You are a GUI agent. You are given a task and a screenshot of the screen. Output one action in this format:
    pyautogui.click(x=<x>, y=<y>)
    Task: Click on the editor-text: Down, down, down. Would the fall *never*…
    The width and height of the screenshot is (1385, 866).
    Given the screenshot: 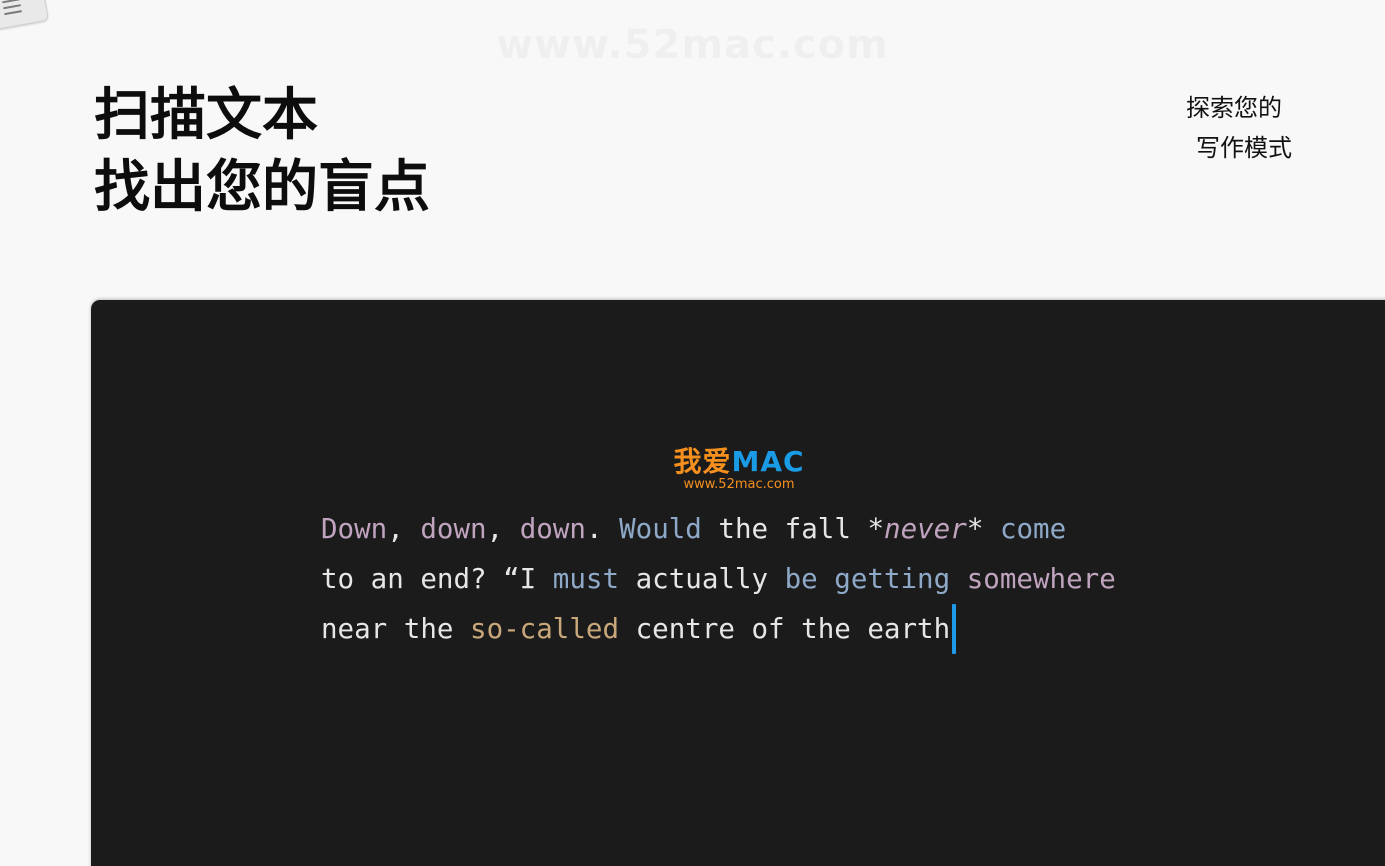 What is the action you would take?
    pyautogui.click(x=718, y=579)
    